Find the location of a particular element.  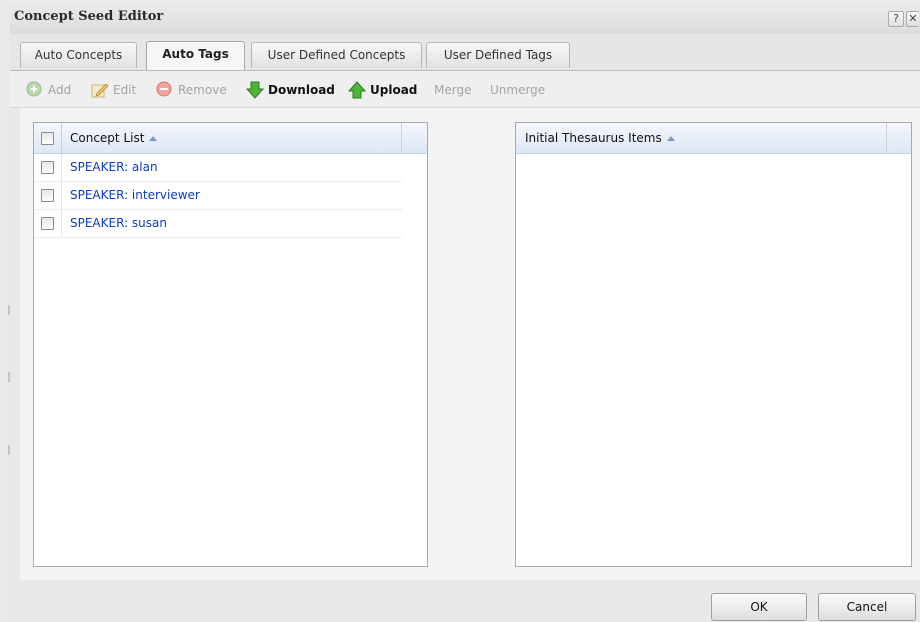

concept-list-header-label: Concept List is located at coordinates (107, 138).